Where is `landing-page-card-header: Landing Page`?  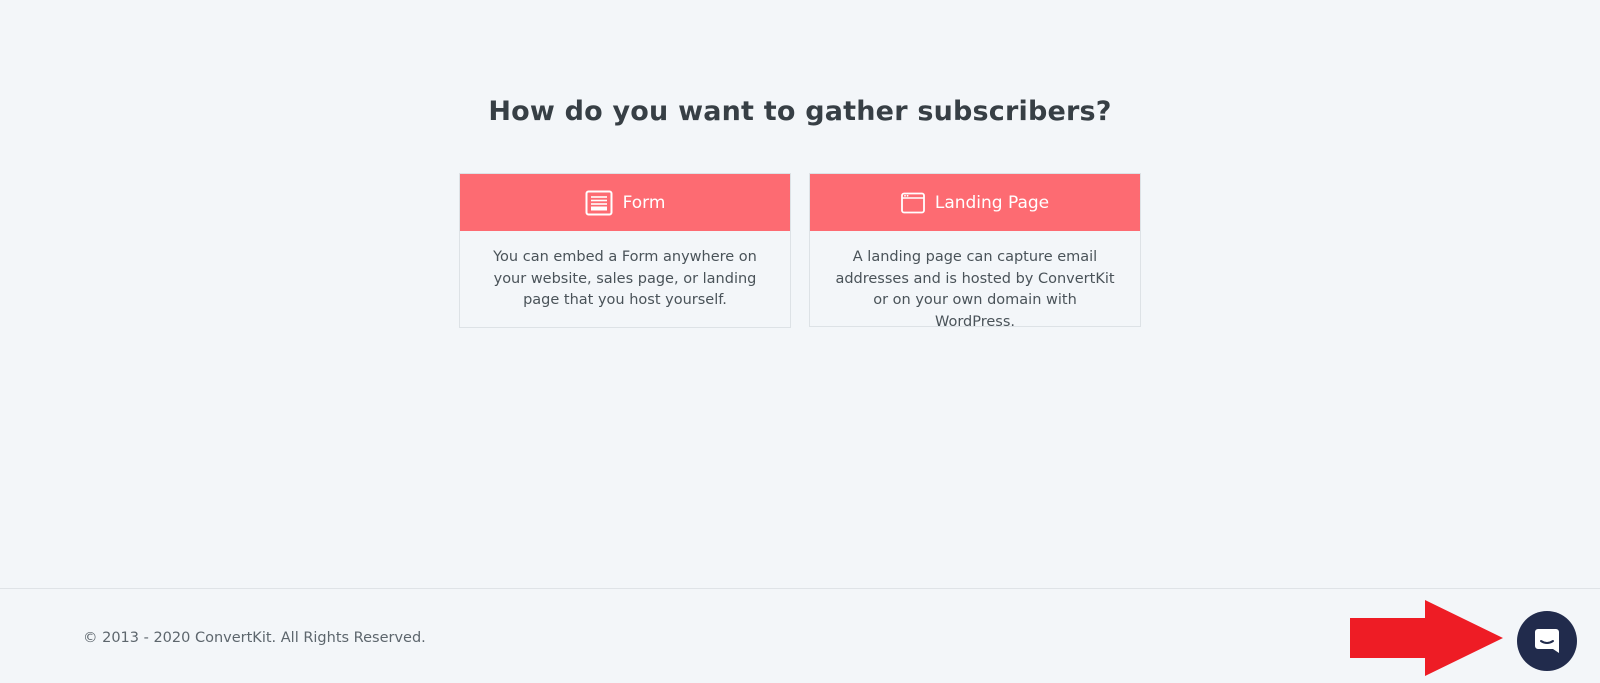
landing-page-card-header: Landing Page is located at coordinates (975, 202).